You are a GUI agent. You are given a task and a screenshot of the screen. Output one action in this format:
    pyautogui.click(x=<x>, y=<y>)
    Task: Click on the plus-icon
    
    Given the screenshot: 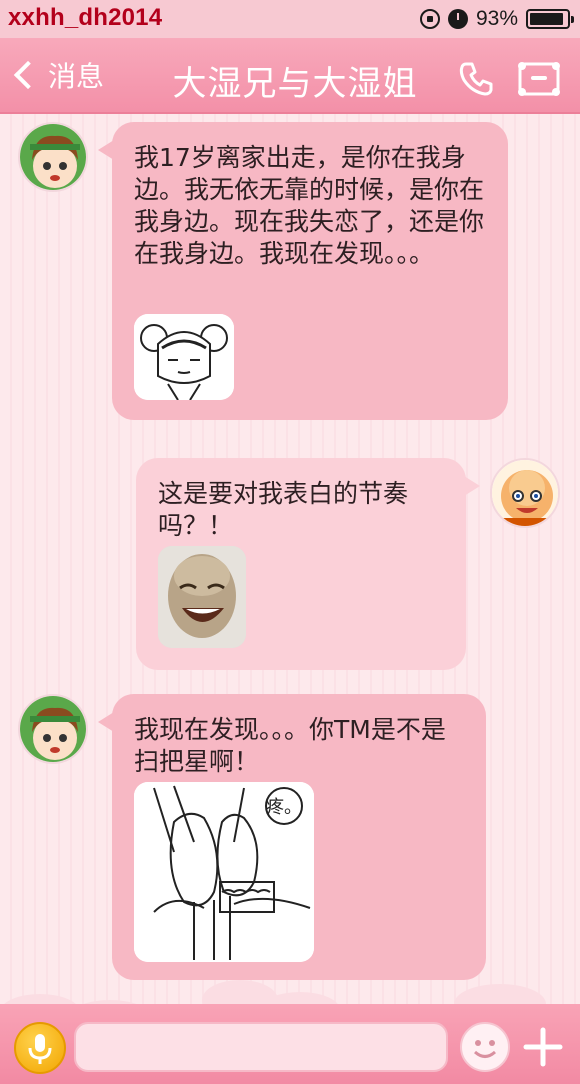 What is the action you would take?
    pyautogui.click(x=543, y=1047)
    